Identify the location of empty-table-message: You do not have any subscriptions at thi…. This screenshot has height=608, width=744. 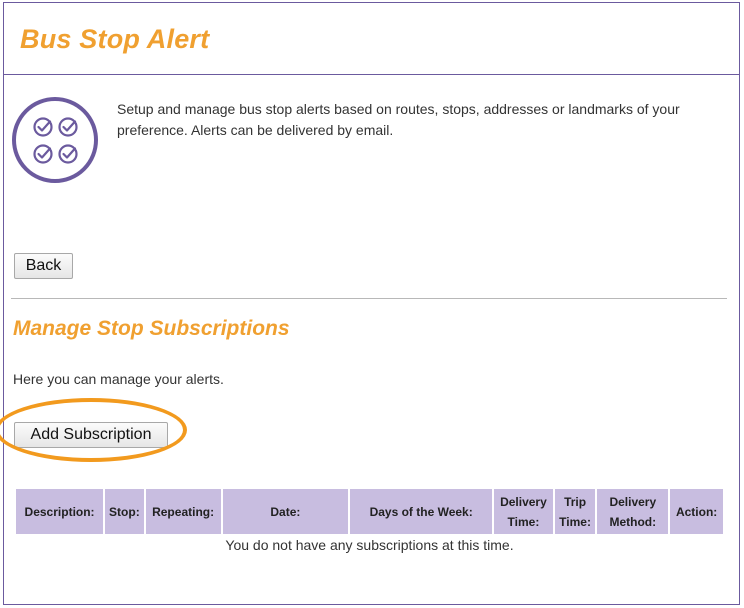
(369, 545).